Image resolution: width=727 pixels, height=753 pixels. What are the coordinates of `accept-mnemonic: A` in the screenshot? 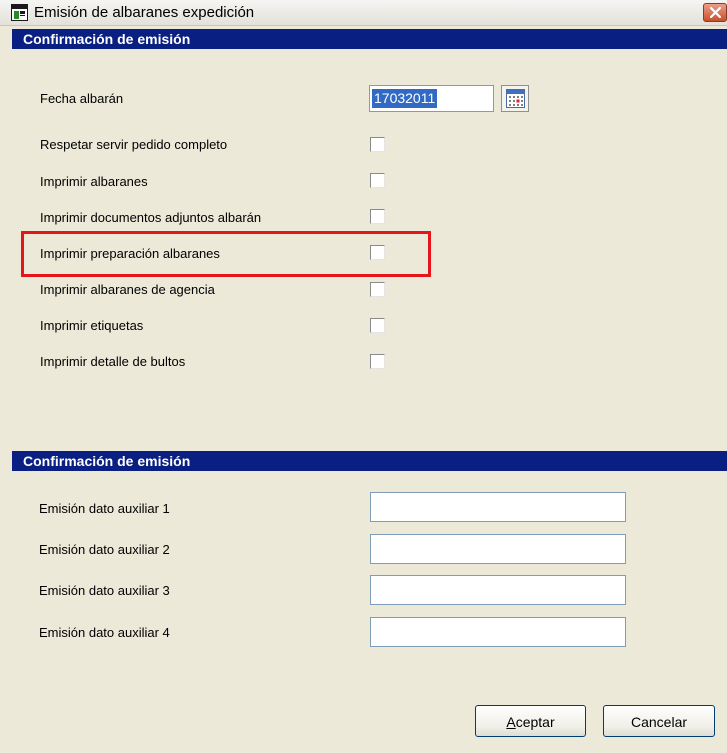 It's located at (511, 722).